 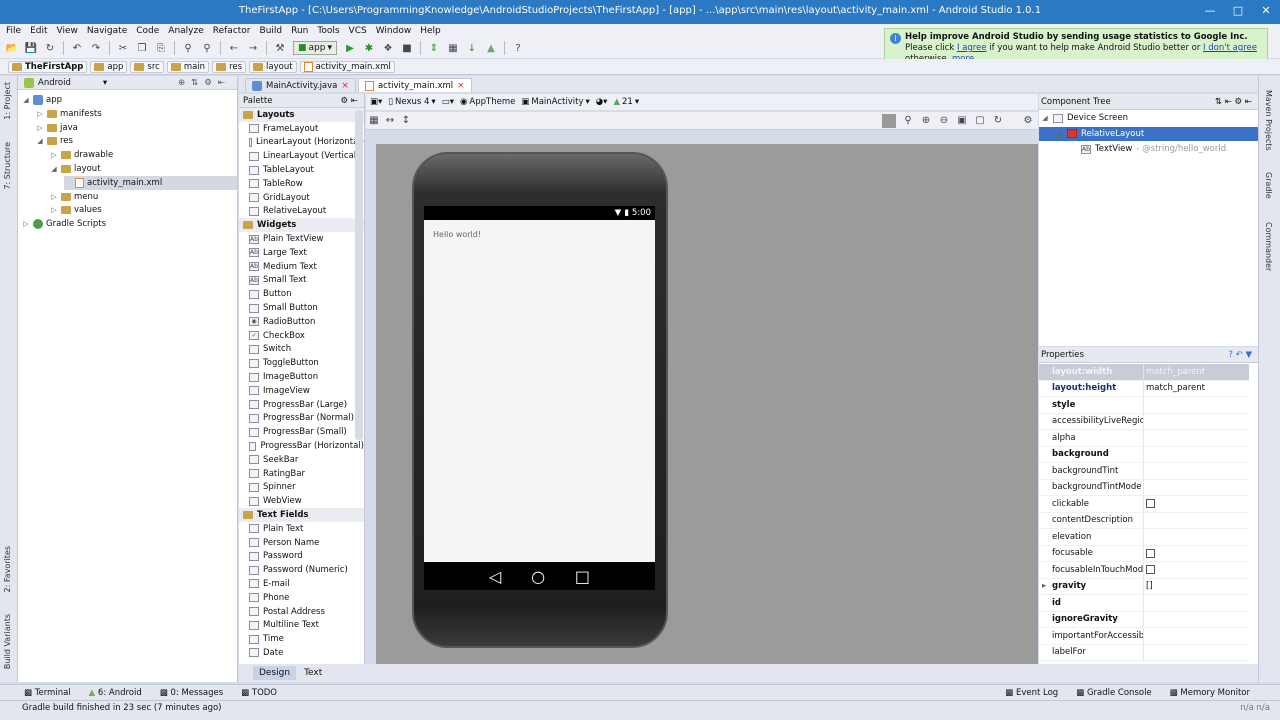 What do you see at coordinates (1144, 520) in the screenshot?
I see `property-row: contentDescription` at bounding box center [1144, 520].